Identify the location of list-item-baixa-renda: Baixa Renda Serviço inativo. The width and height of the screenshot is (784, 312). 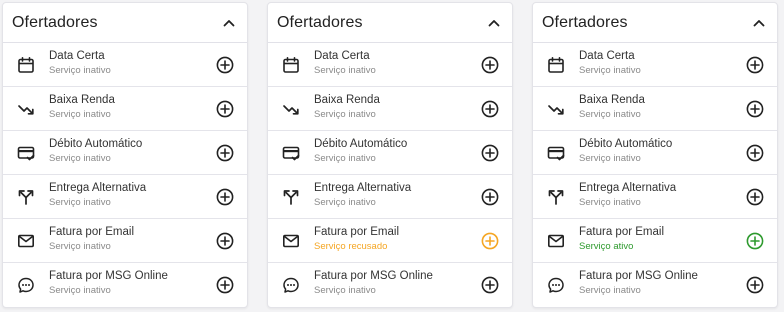
(390, 109).